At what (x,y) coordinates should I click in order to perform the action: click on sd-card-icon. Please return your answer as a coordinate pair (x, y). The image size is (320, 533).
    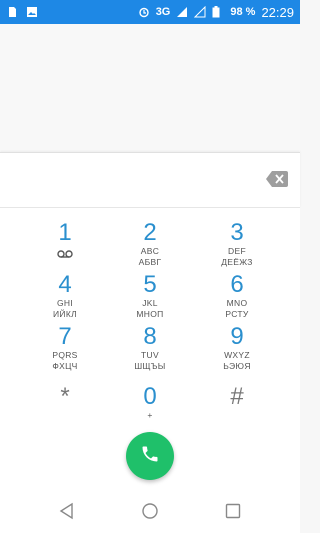
    Looking at the image, I should click on (12, 12).